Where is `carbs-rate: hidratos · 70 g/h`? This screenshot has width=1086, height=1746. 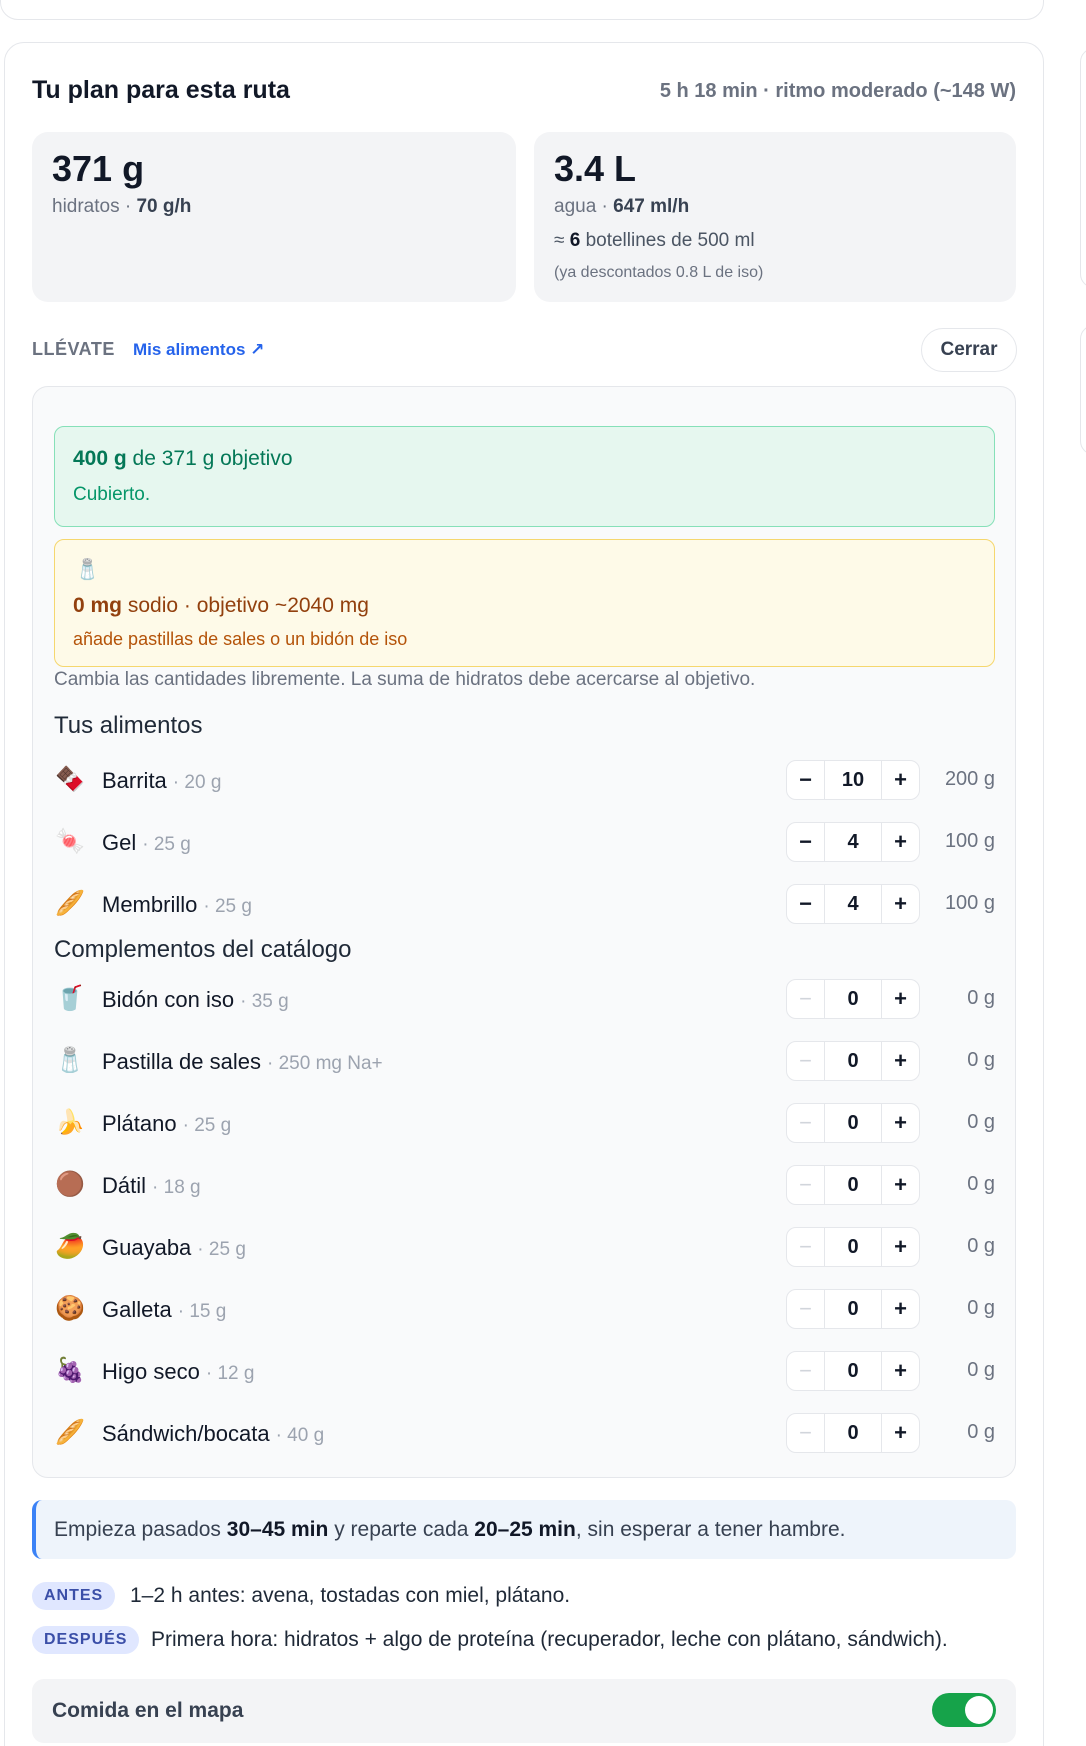
carbs-rate: hidratos · 70 g/h is located at coordinates (122, 206).